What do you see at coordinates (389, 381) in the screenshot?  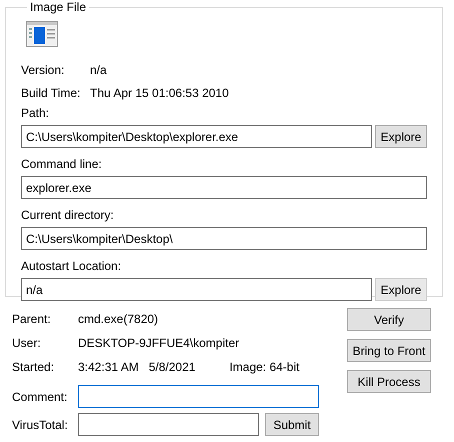 I see `action-button: Kill Process` at bounding box center [389, 381].